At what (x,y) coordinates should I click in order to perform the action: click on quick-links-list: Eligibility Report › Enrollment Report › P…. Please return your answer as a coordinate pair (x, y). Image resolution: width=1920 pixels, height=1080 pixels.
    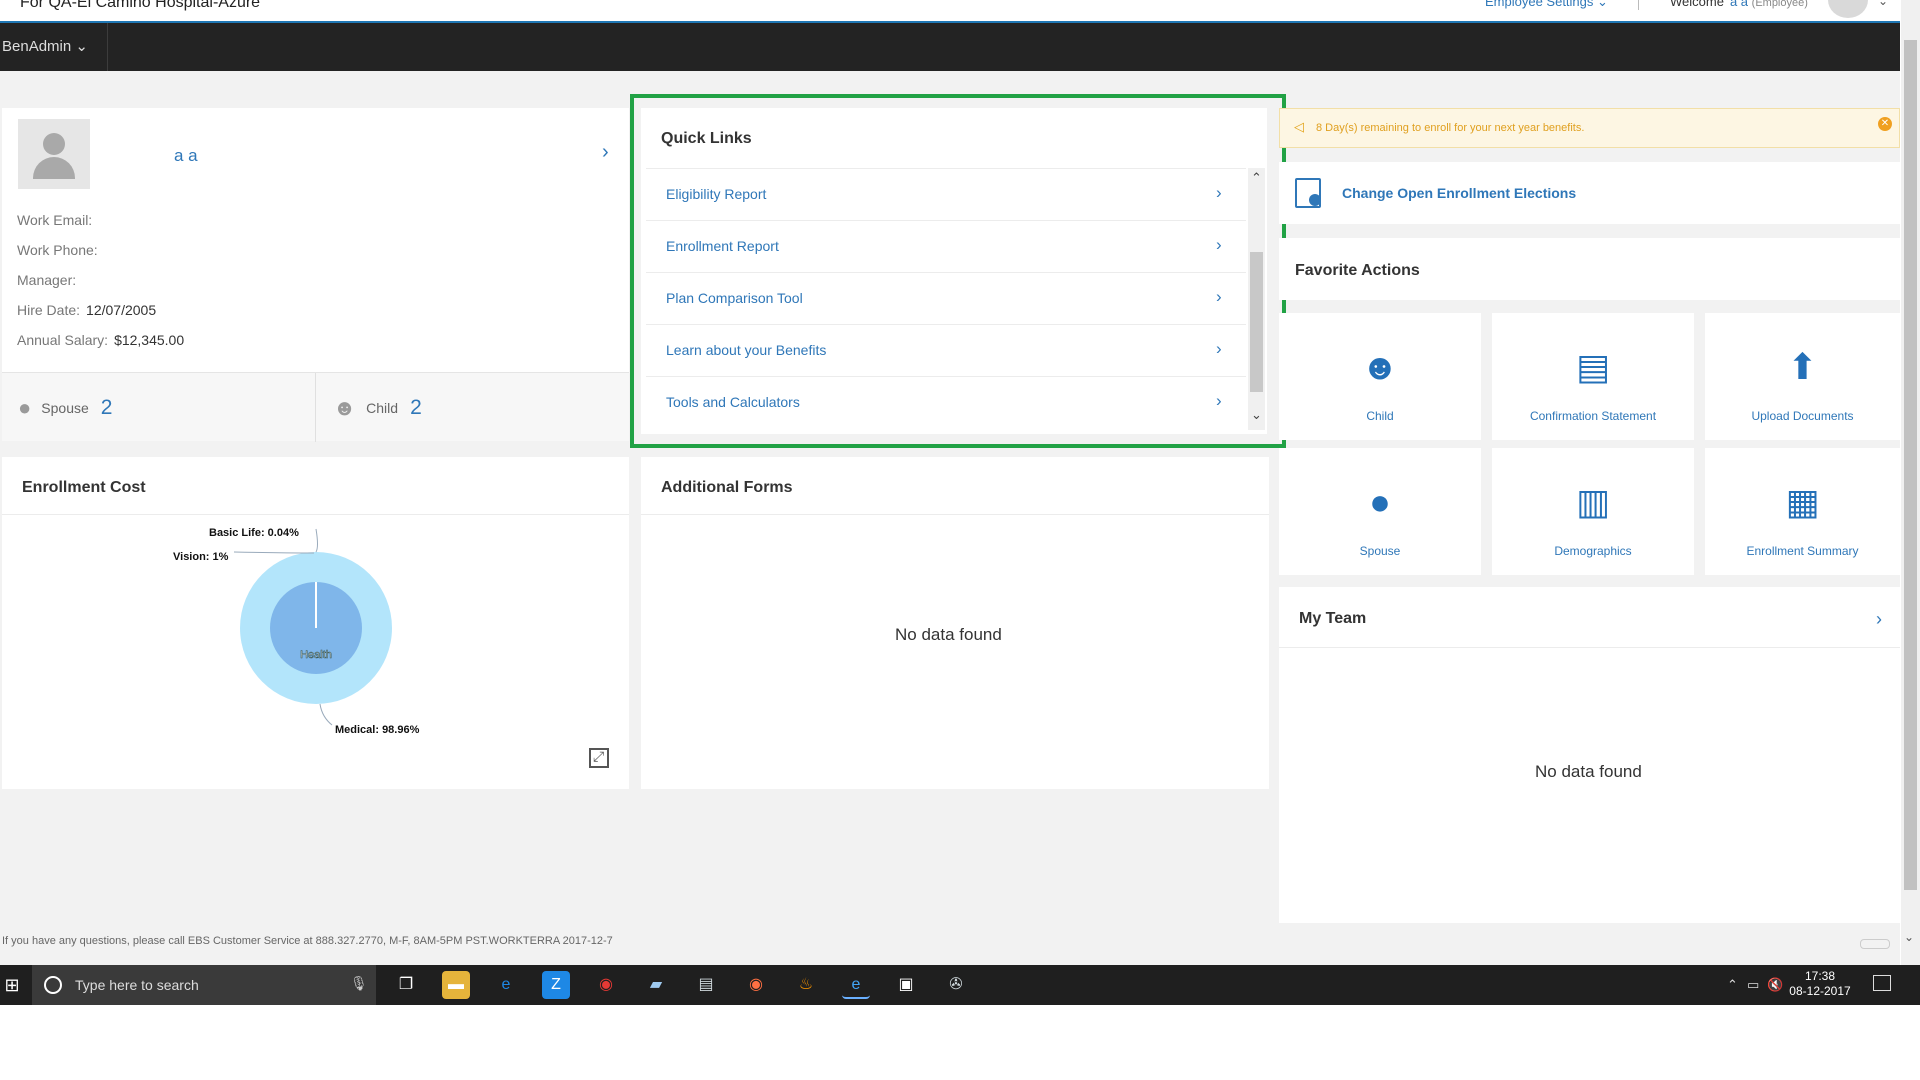
    Looking at the image, I should click on (946, 298).